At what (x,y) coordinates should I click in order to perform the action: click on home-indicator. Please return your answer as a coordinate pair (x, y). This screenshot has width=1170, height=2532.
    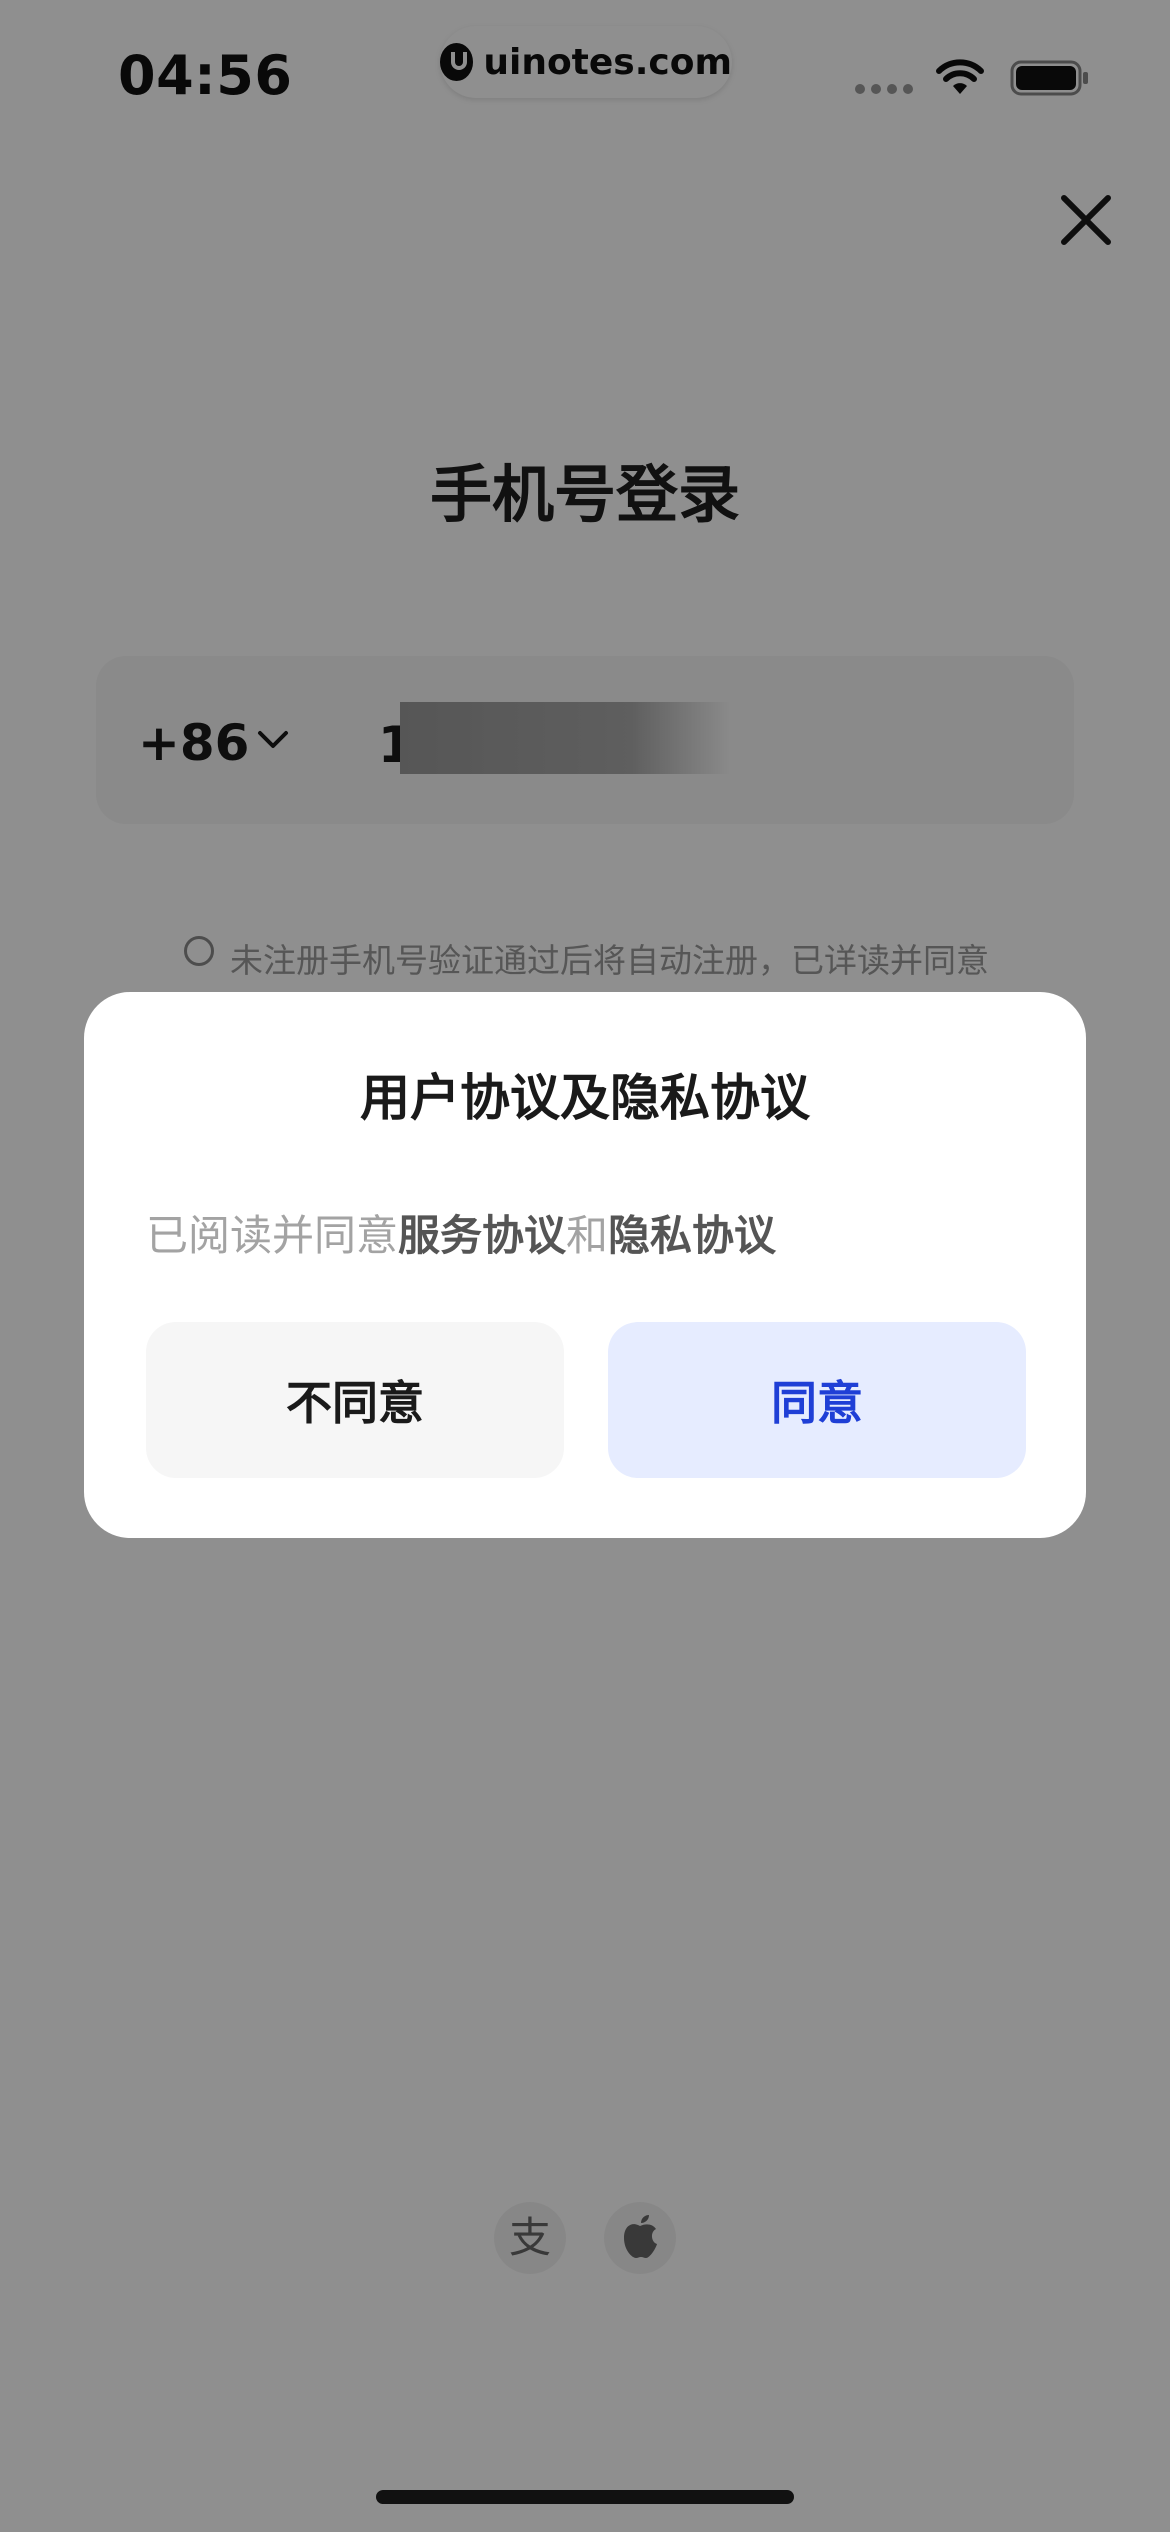
    Looking at the image, I should click on (585, 2497).